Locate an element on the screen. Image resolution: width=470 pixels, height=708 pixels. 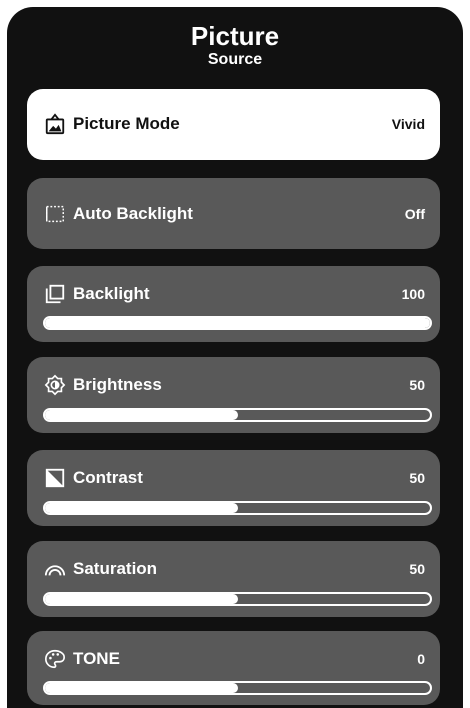
menu-header: Picture Source is located at coordinates (235, 45).